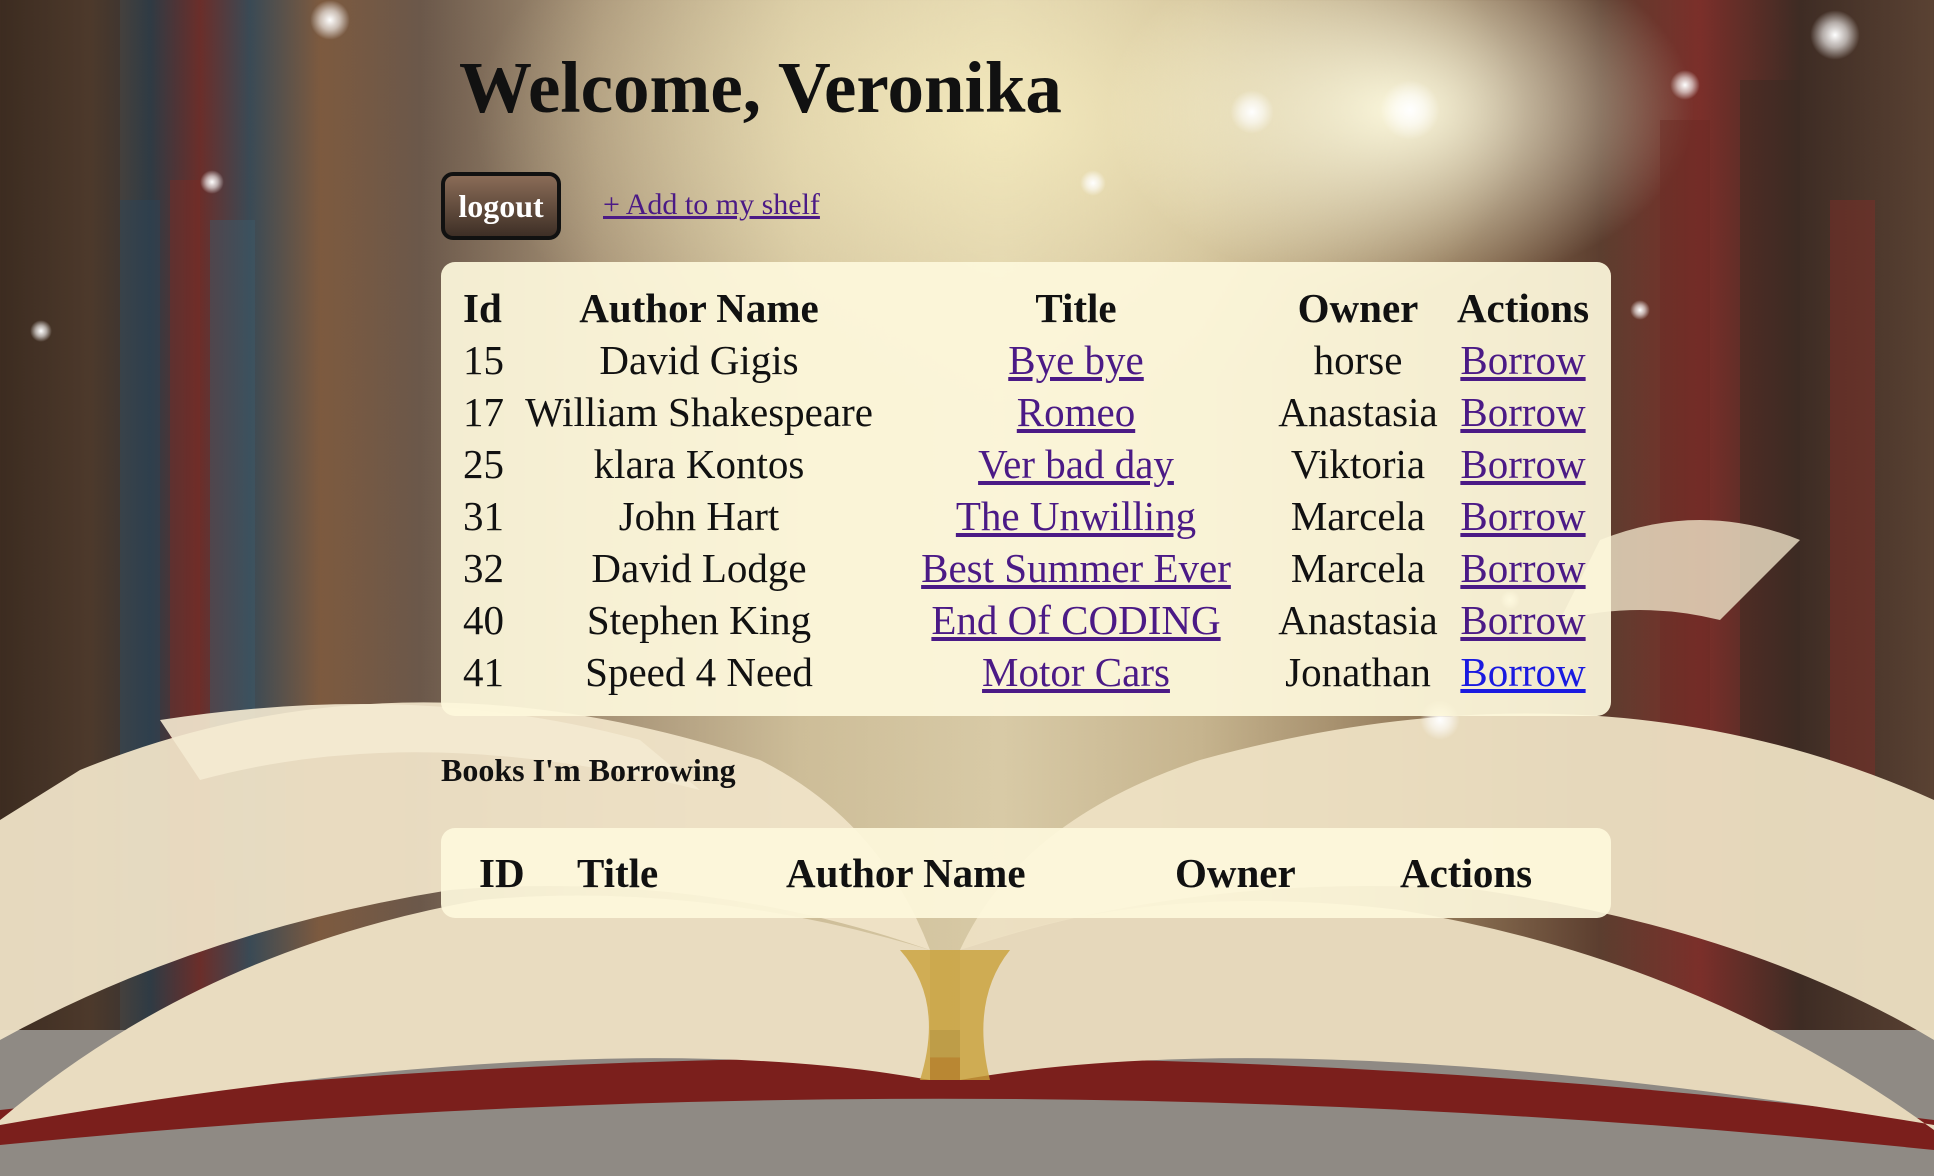 The width and height of the screenshot is (1934, 1176). I want to click on book-author: Stephen King, so click(699, 620).